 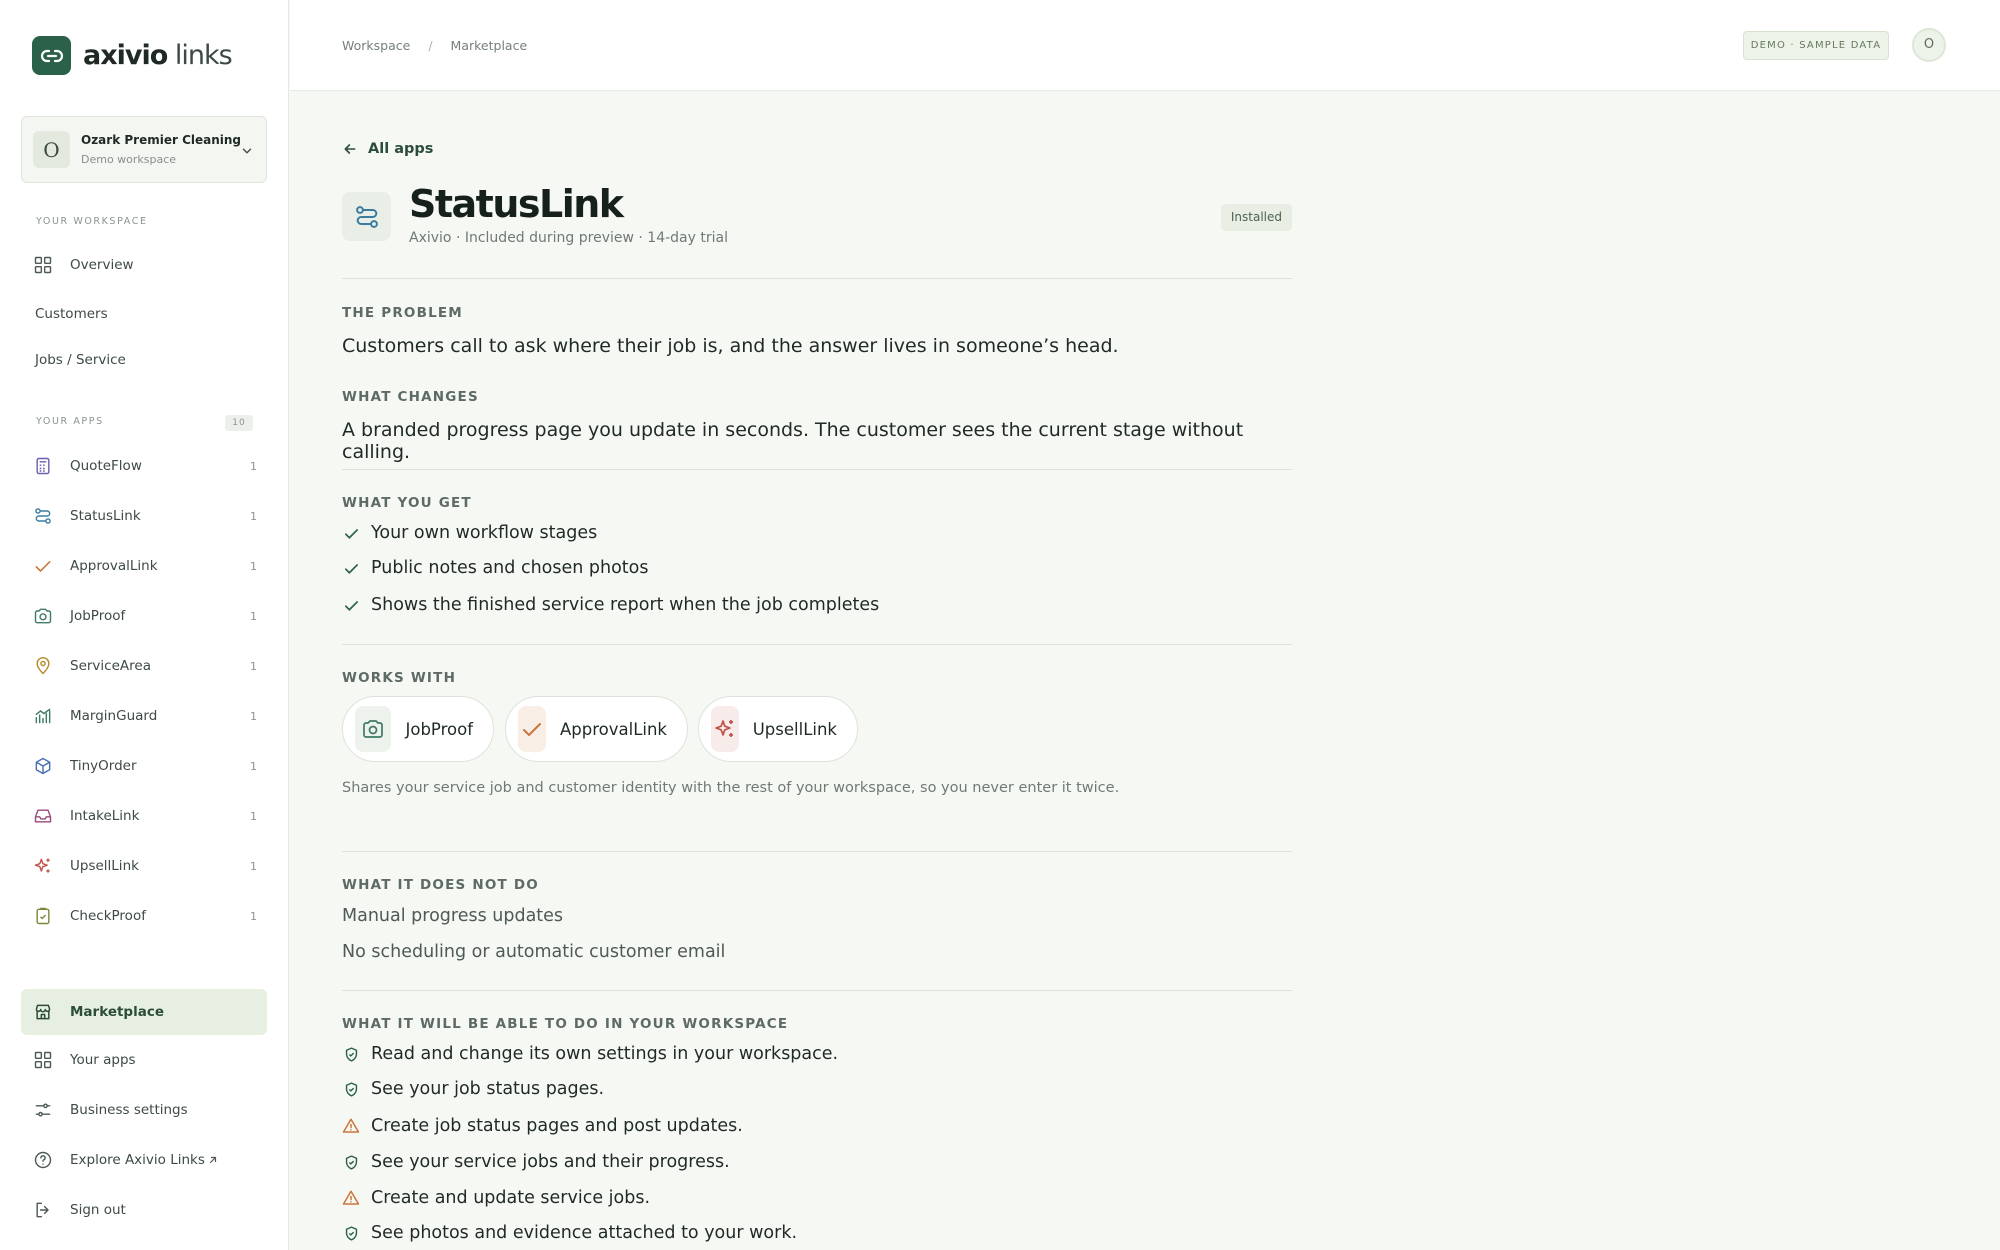 I want to click on sidebar-item-label: Sign out, so click(x=98, y=1210).